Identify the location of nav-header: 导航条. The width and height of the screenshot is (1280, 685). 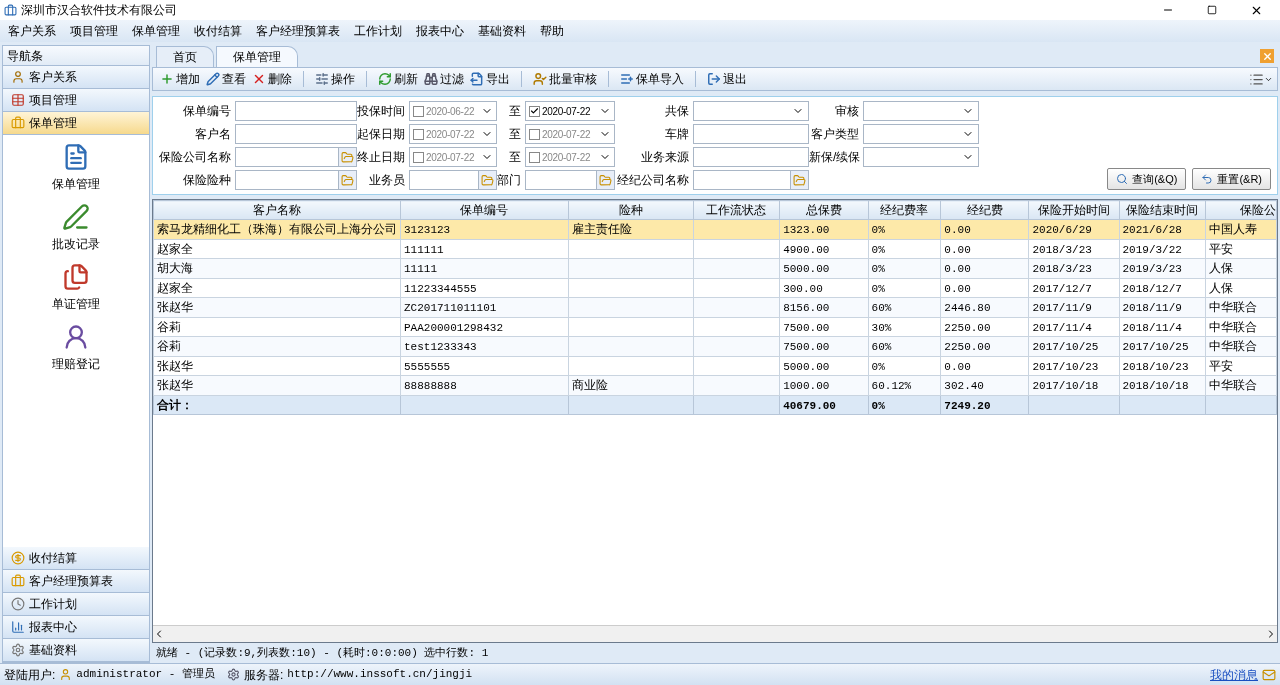
(76, 56).